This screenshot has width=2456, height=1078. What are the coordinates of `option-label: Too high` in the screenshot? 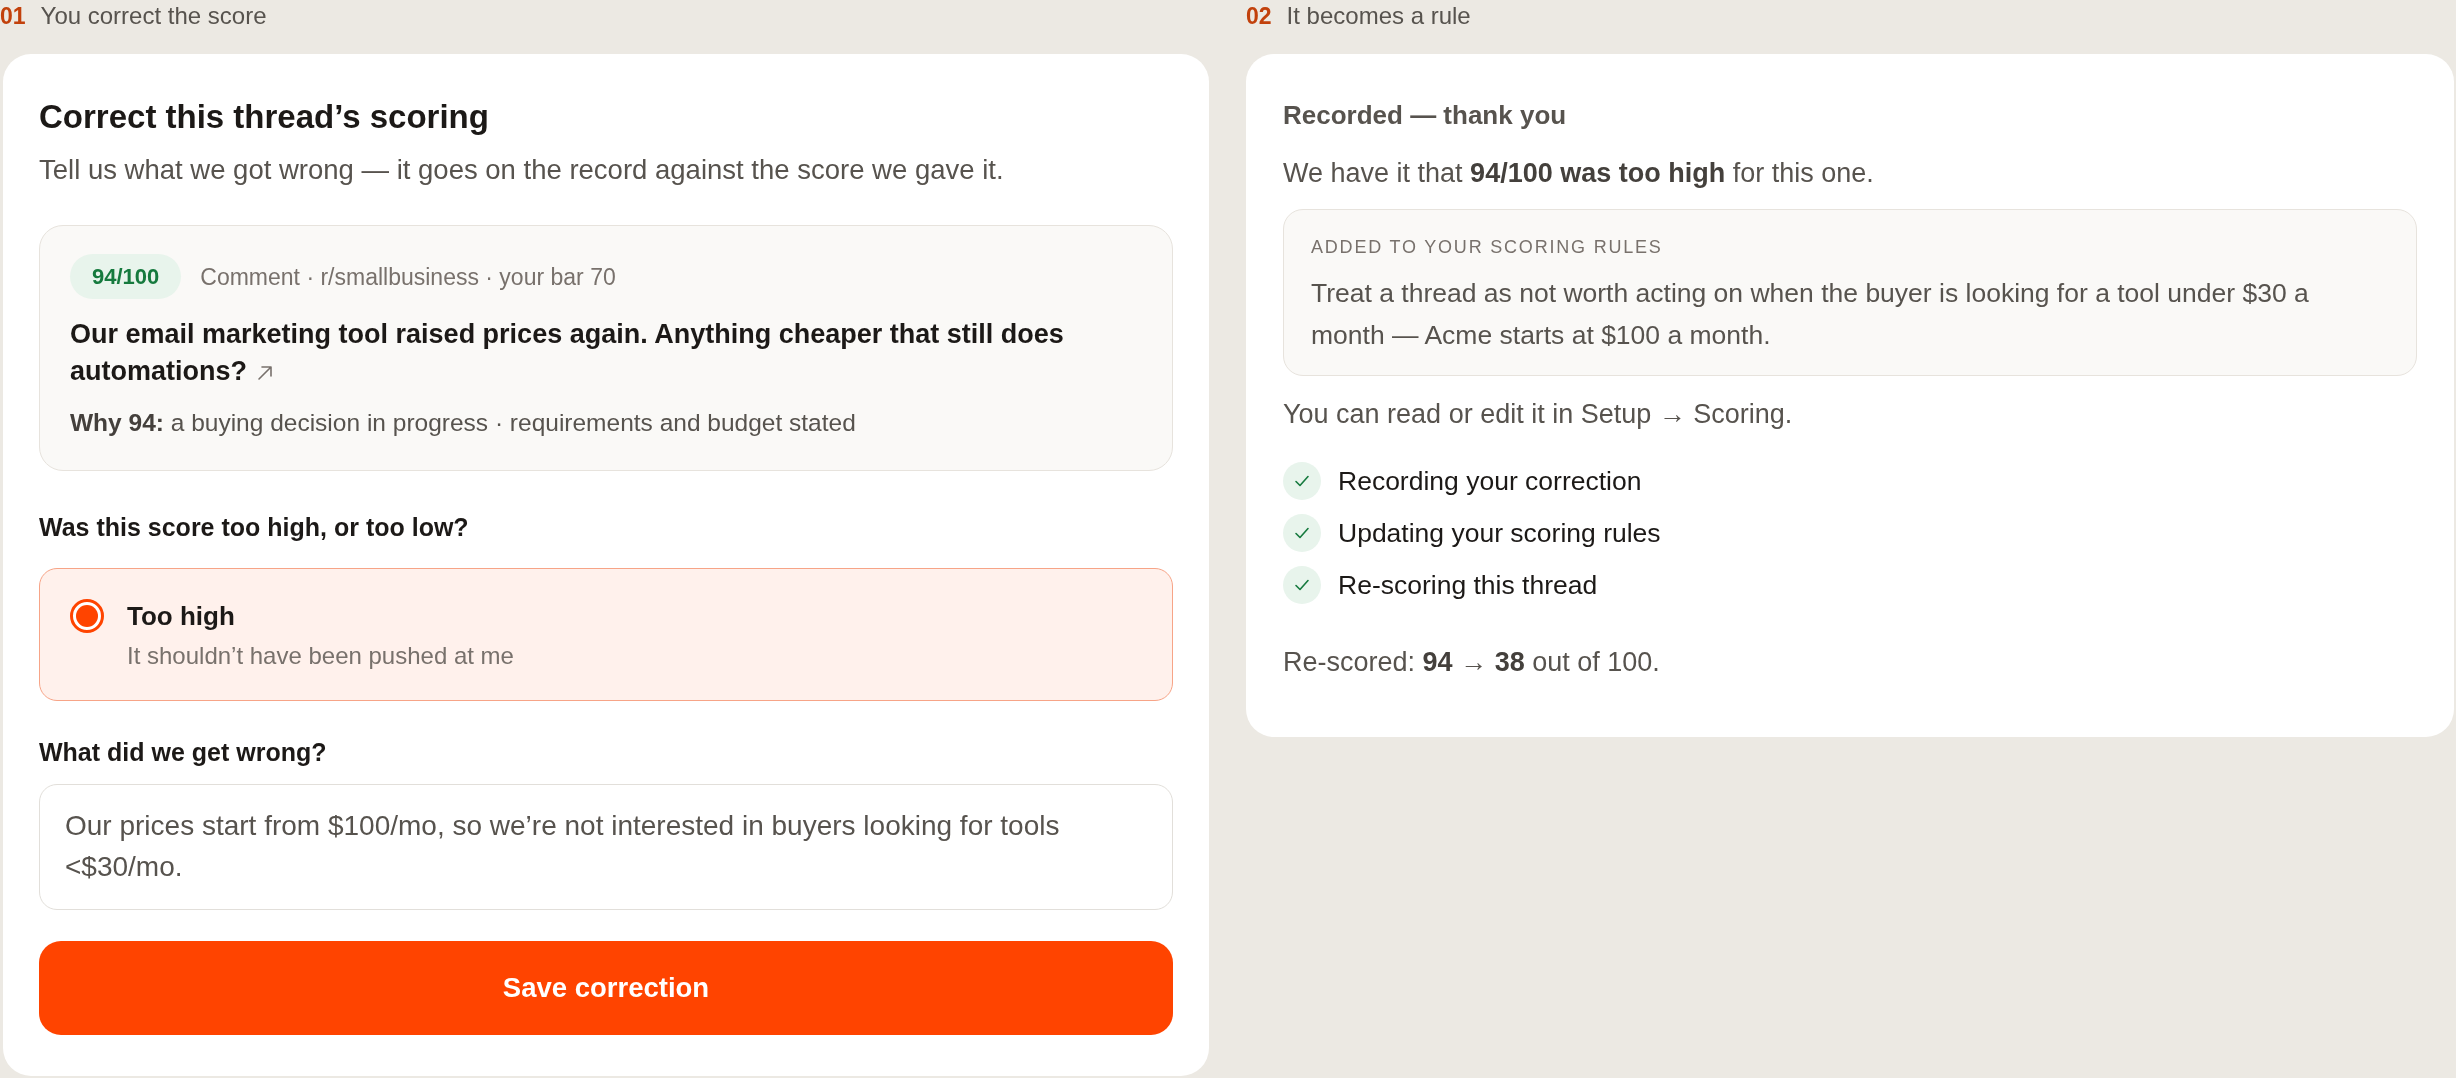 It's located at (181, 616).